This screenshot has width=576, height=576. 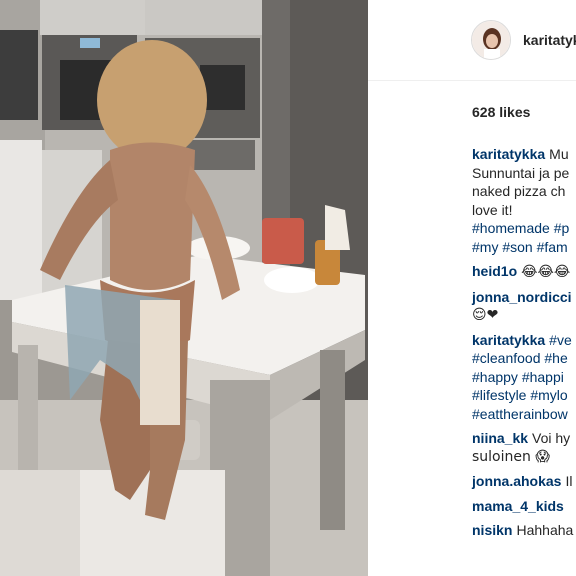 What do you see at coordinates (492, 209) in the screenshot?
I see `comment-text: love it!` at bounding box center [492, 209].